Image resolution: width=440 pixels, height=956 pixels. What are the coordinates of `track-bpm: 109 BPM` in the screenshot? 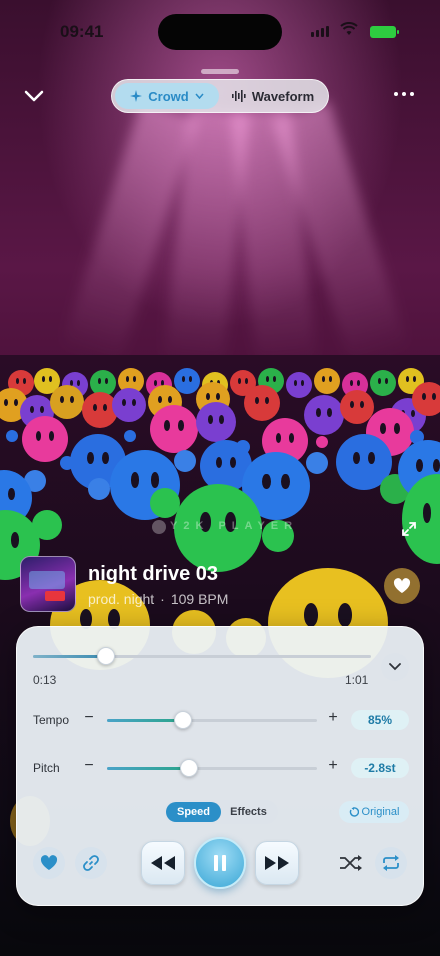 It's located at (199, 599).